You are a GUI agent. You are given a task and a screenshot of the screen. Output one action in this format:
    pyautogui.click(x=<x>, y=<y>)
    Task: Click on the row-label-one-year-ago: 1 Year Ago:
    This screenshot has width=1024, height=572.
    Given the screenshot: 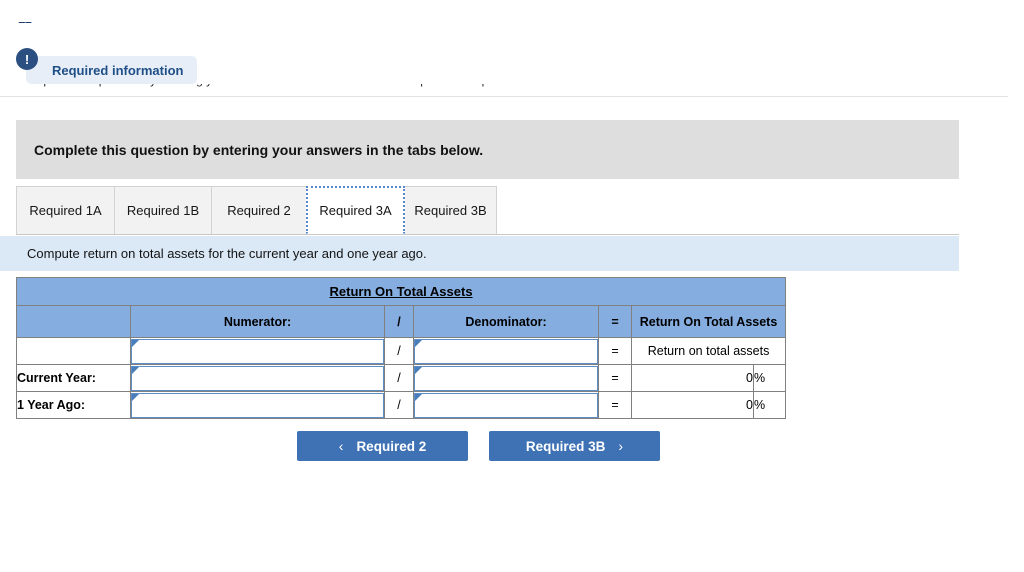 What is the action you would take?
    pyautogui.click(x=73, y=405)
    